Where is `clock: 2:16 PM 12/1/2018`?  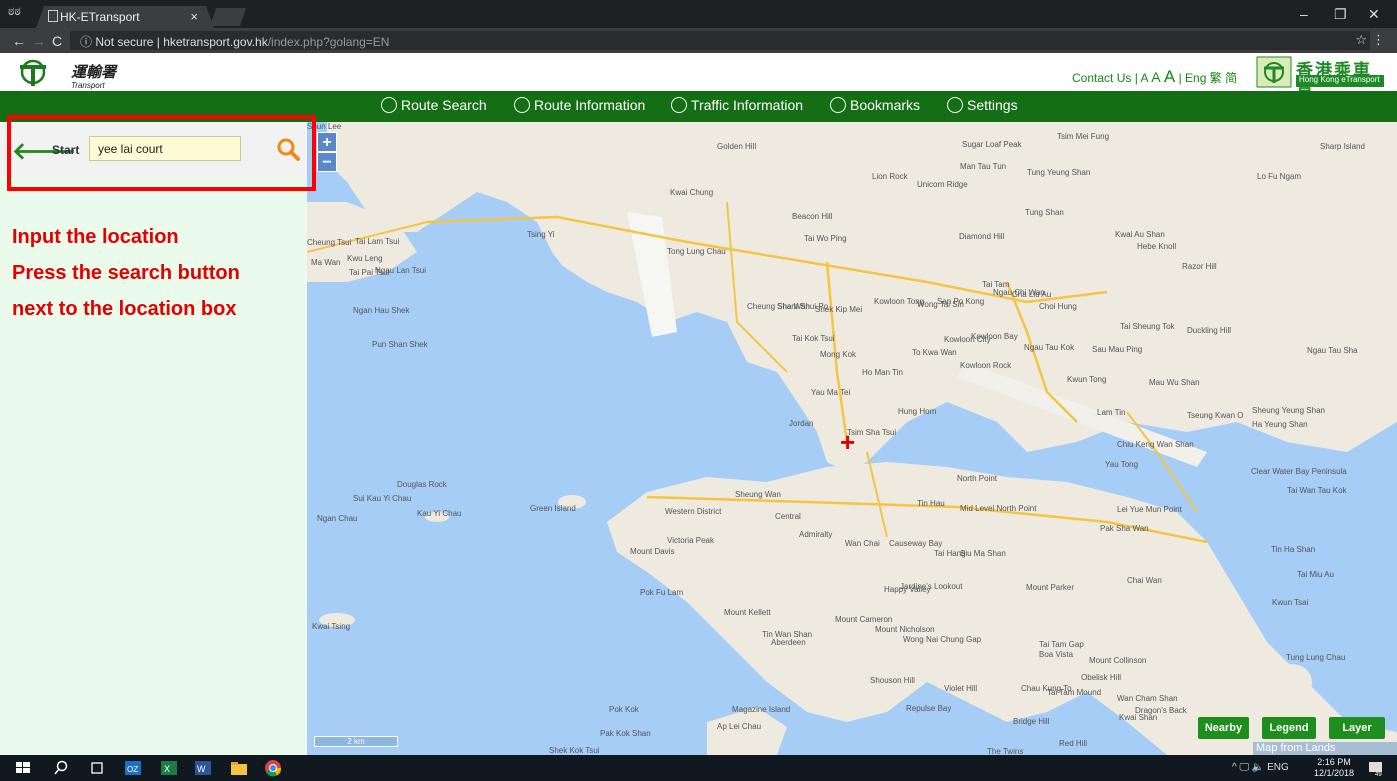 clock: 2:16 PM 12/1/2018 is located at coordinates (1334, 768).